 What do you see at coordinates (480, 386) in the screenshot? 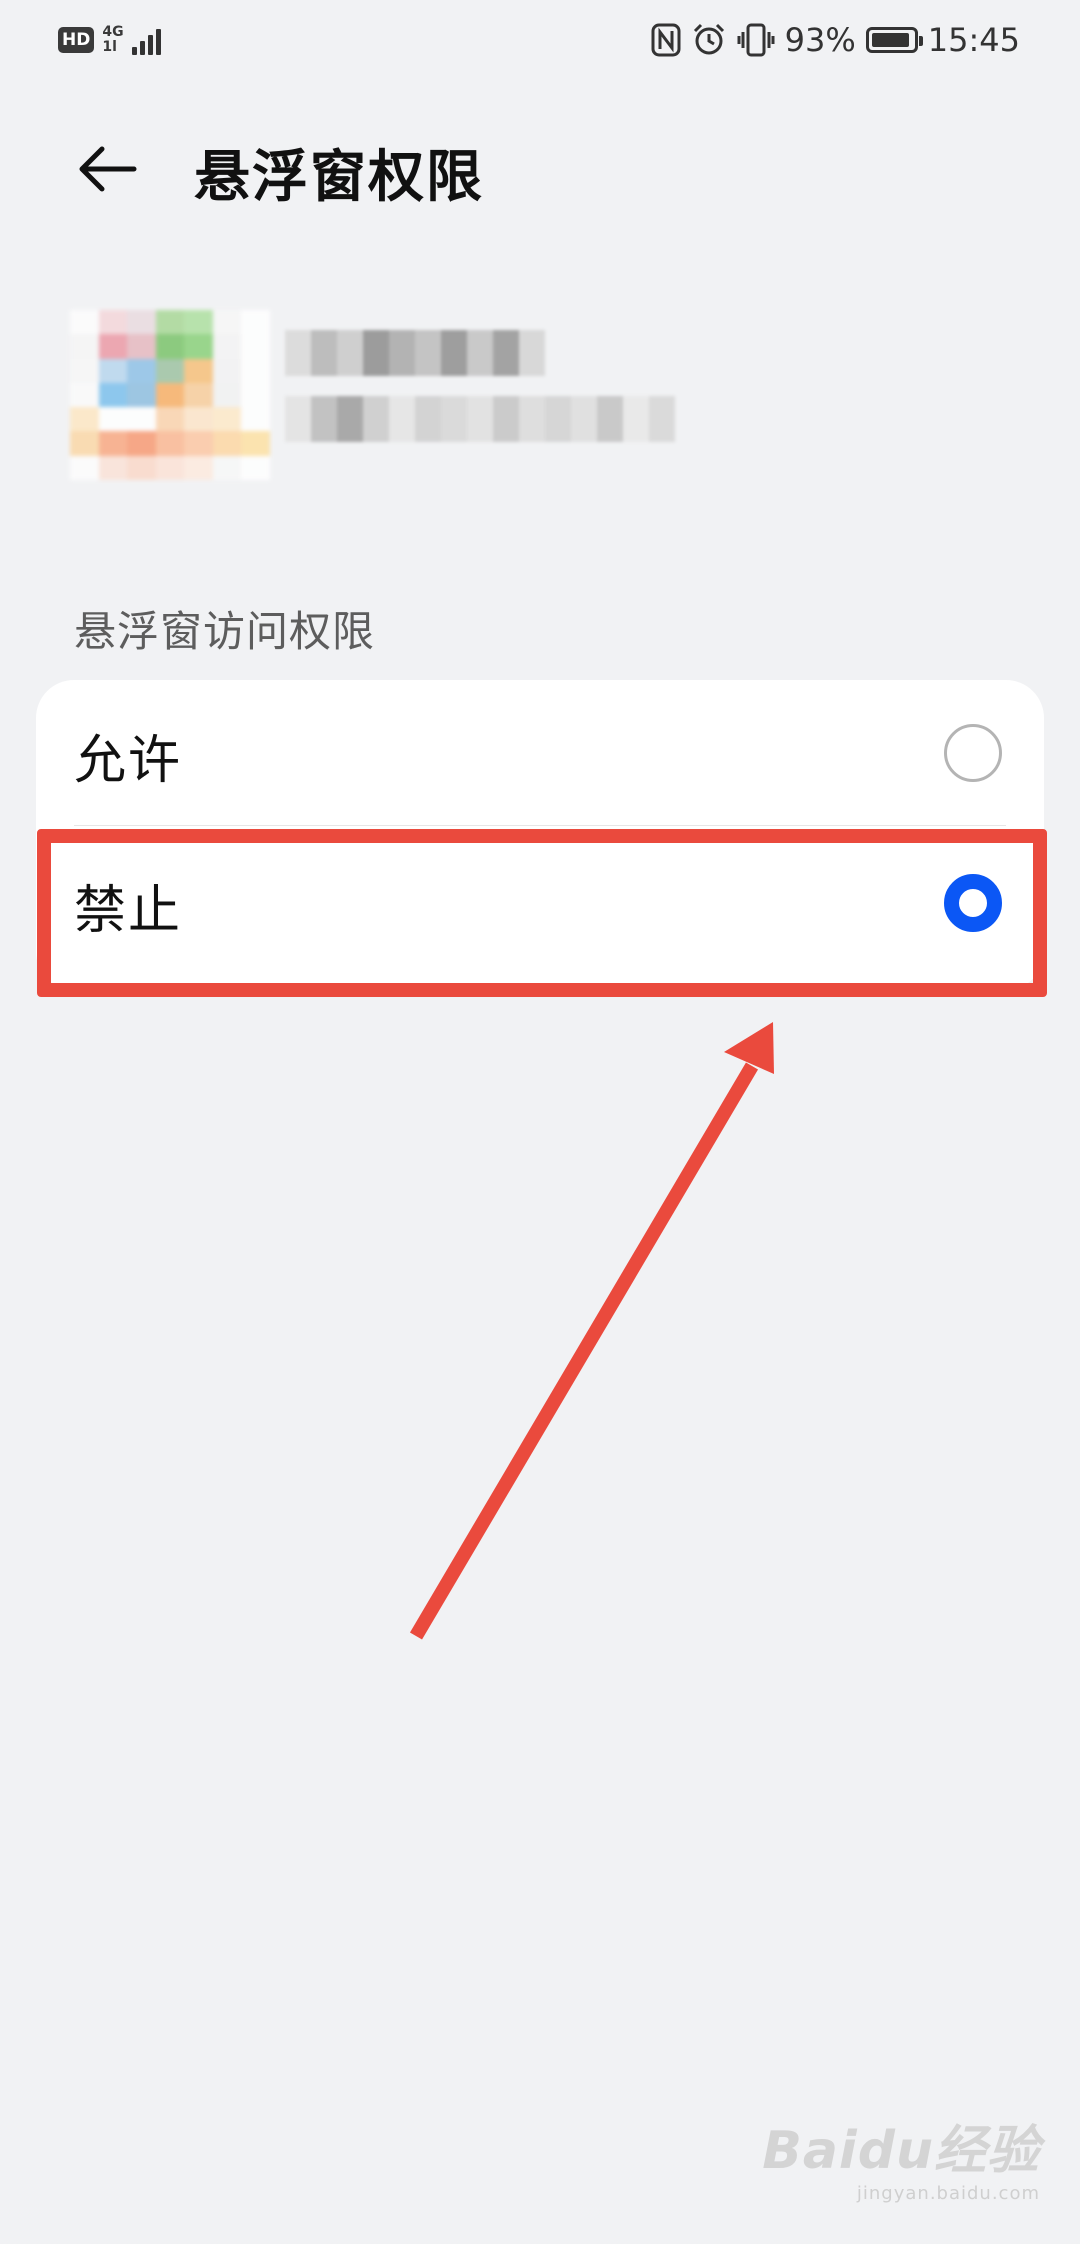
I see `app-name-blurred` at bounding box center [480, 386].